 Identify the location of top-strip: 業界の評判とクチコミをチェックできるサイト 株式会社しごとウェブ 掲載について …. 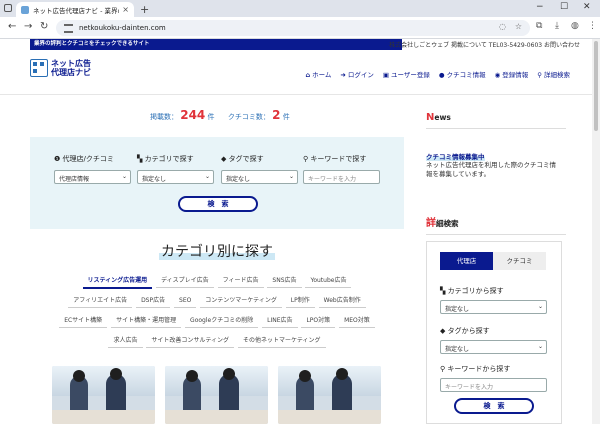
(296, 44).